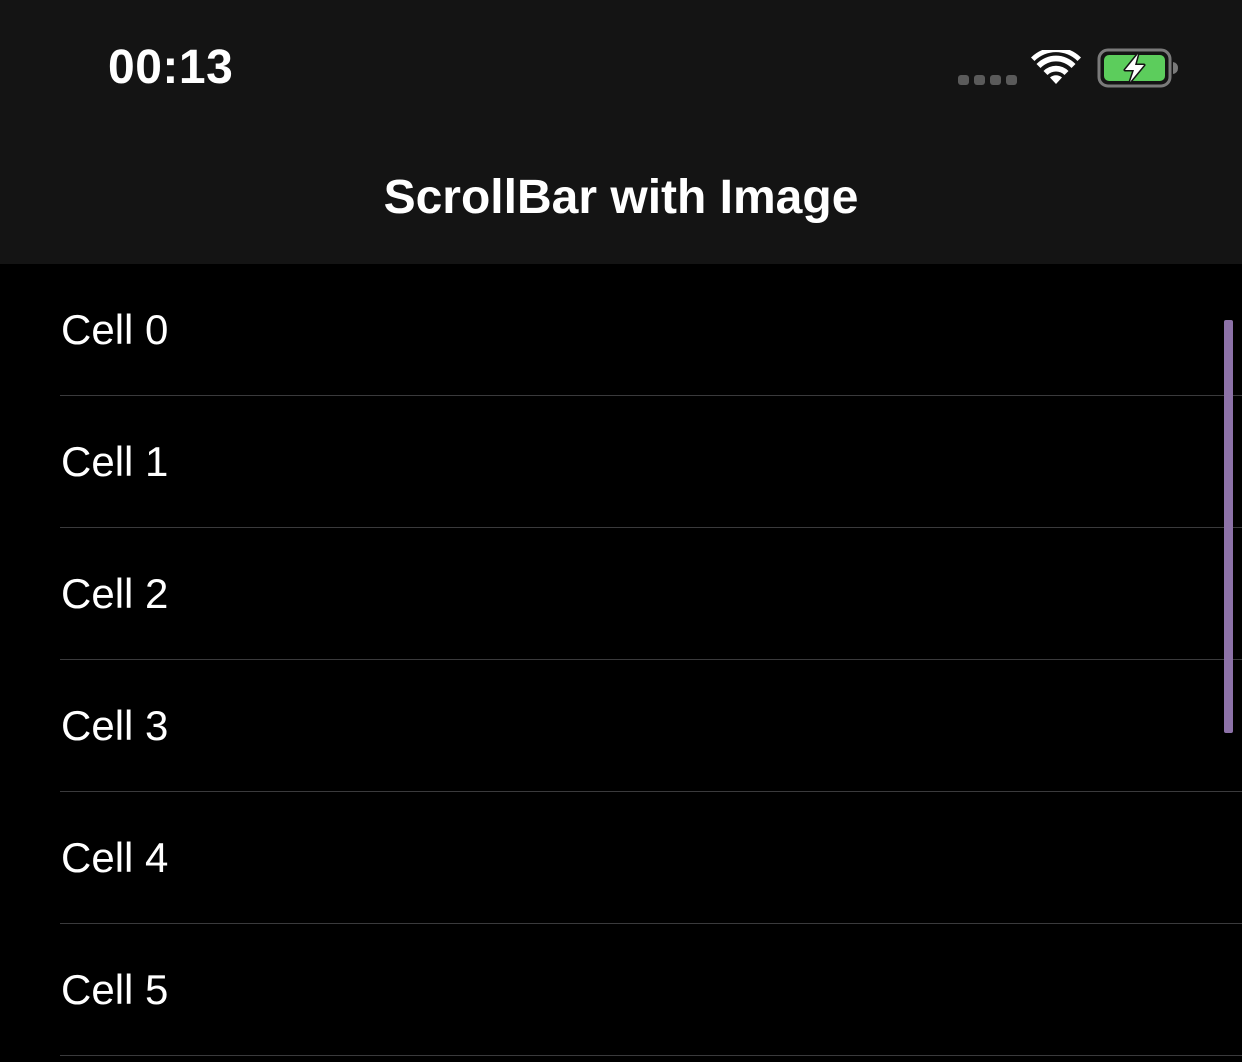 The width and height of the screenshot is (1242, 1062). I want to click on wifi-icon, so click(1056, 67).